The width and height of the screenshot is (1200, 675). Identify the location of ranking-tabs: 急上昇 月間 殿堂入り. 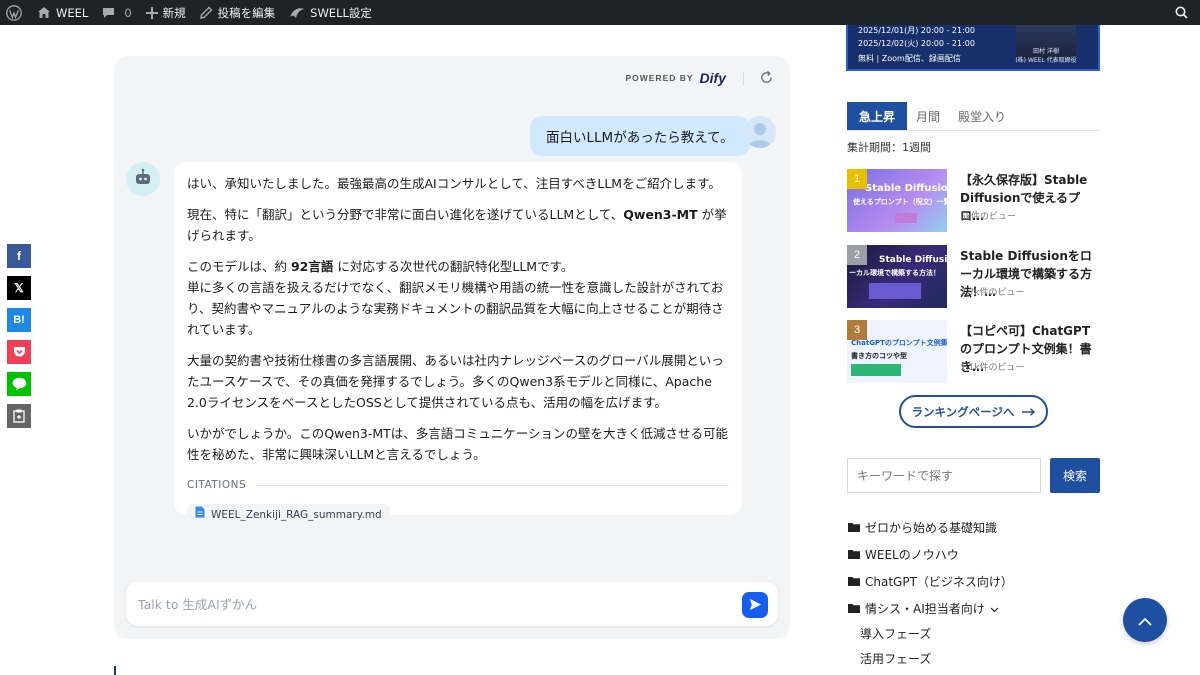
(931, 116).